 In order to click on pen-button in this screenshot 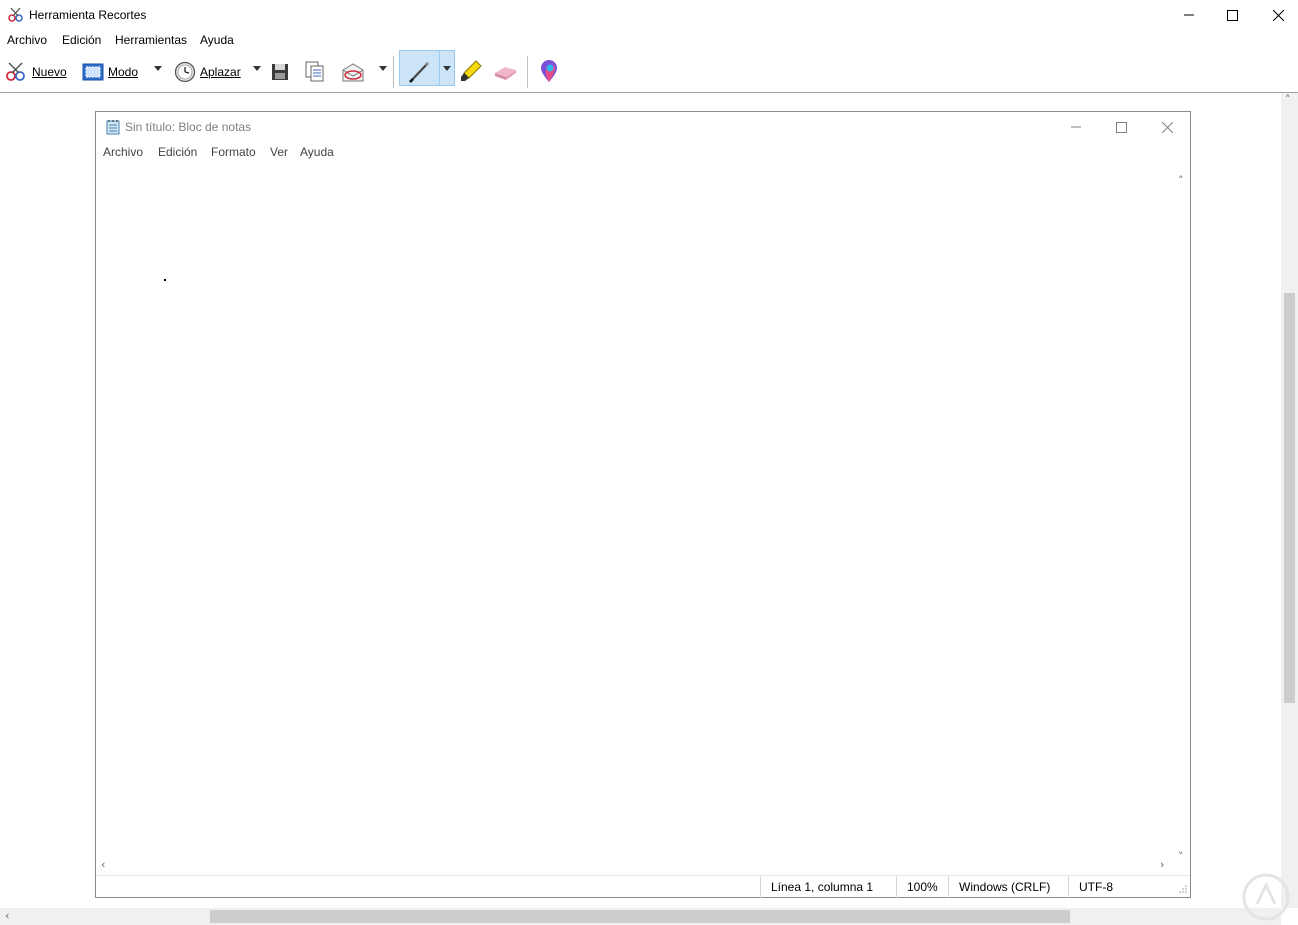, I will do `click(419, 72)`.